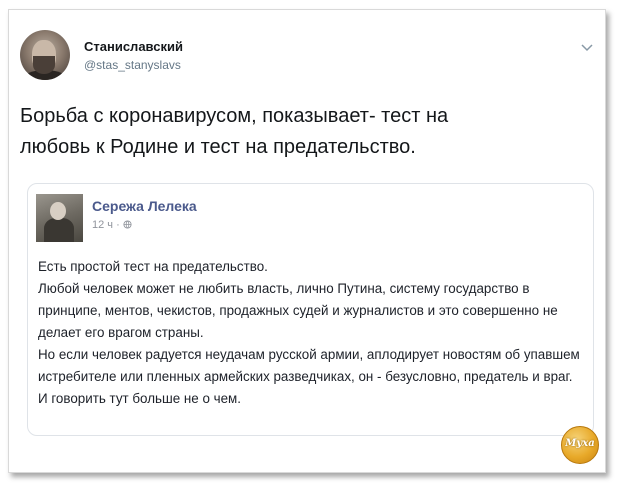 This screenshot has width=620, height=485. What do you see at coordinates (218, 147) in the screenshot?
I see `tweet-text-line: любовь к Родине и тест на предательство.` at bounding box center [218, 147].